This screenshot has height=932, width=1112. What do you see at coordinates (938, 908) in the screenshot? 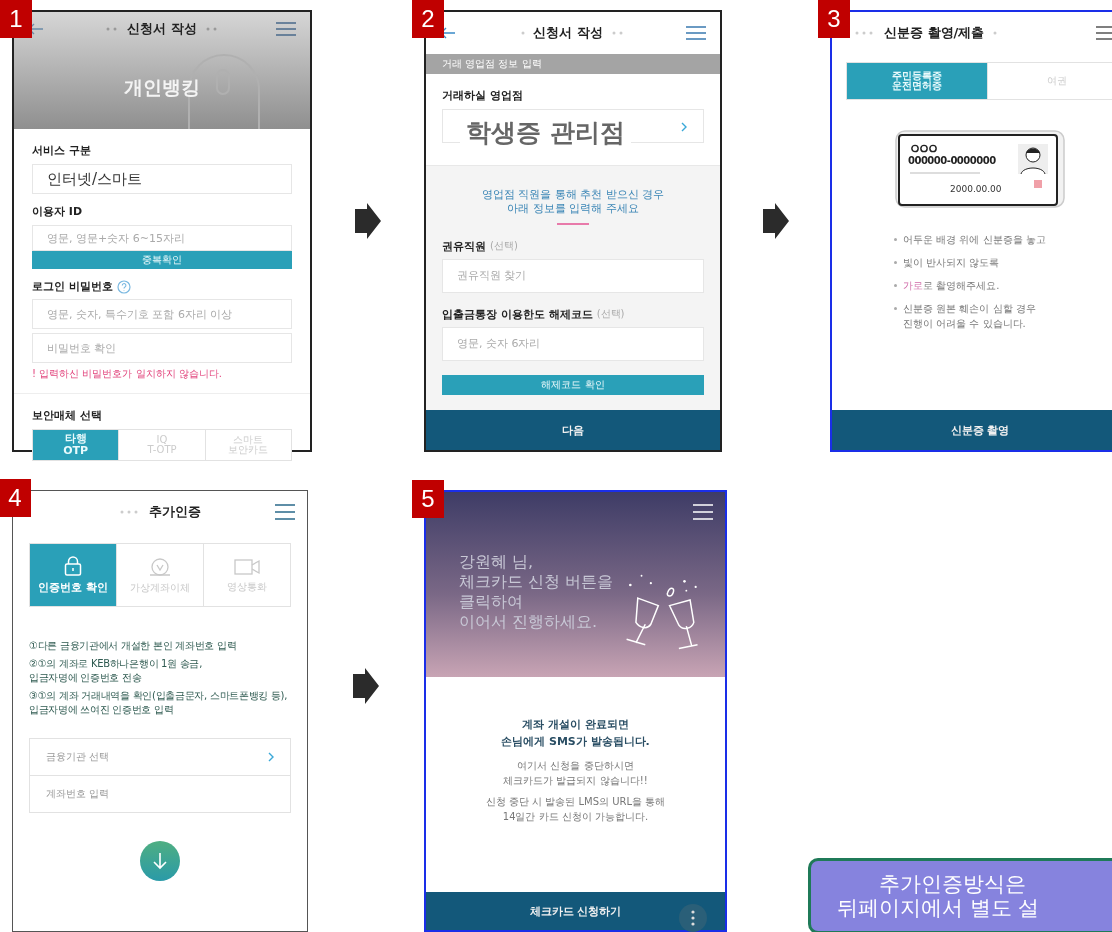
I see `callout-text: 뒤페이지에서 별도 설` at bounding box center [938, 908].